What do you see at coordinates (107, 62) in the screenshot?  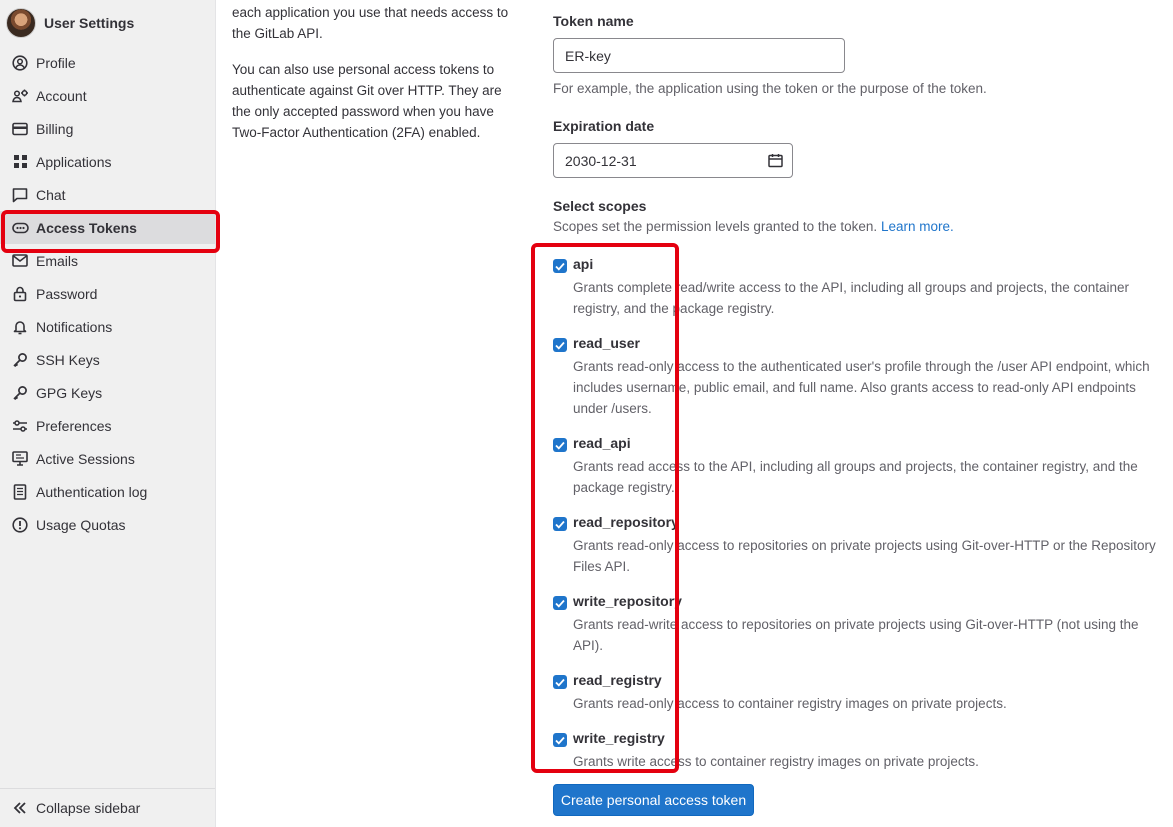 I see `sidebar-item-profile: Profile` at bounding box center [107, 62].